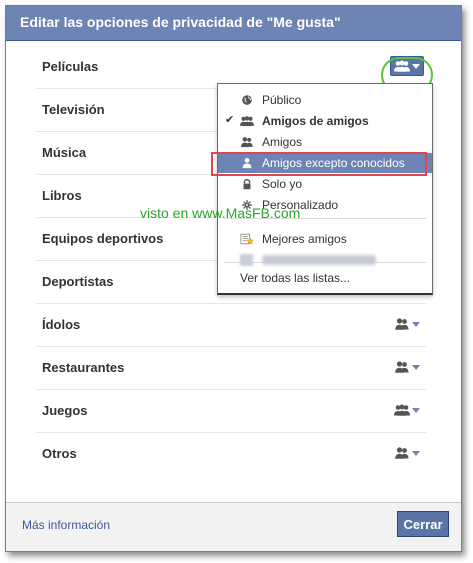  What do you see at coordinates (423, 524) in the screenshot?
I see `close-button: Cerrar` at bounding box center [423, 524].